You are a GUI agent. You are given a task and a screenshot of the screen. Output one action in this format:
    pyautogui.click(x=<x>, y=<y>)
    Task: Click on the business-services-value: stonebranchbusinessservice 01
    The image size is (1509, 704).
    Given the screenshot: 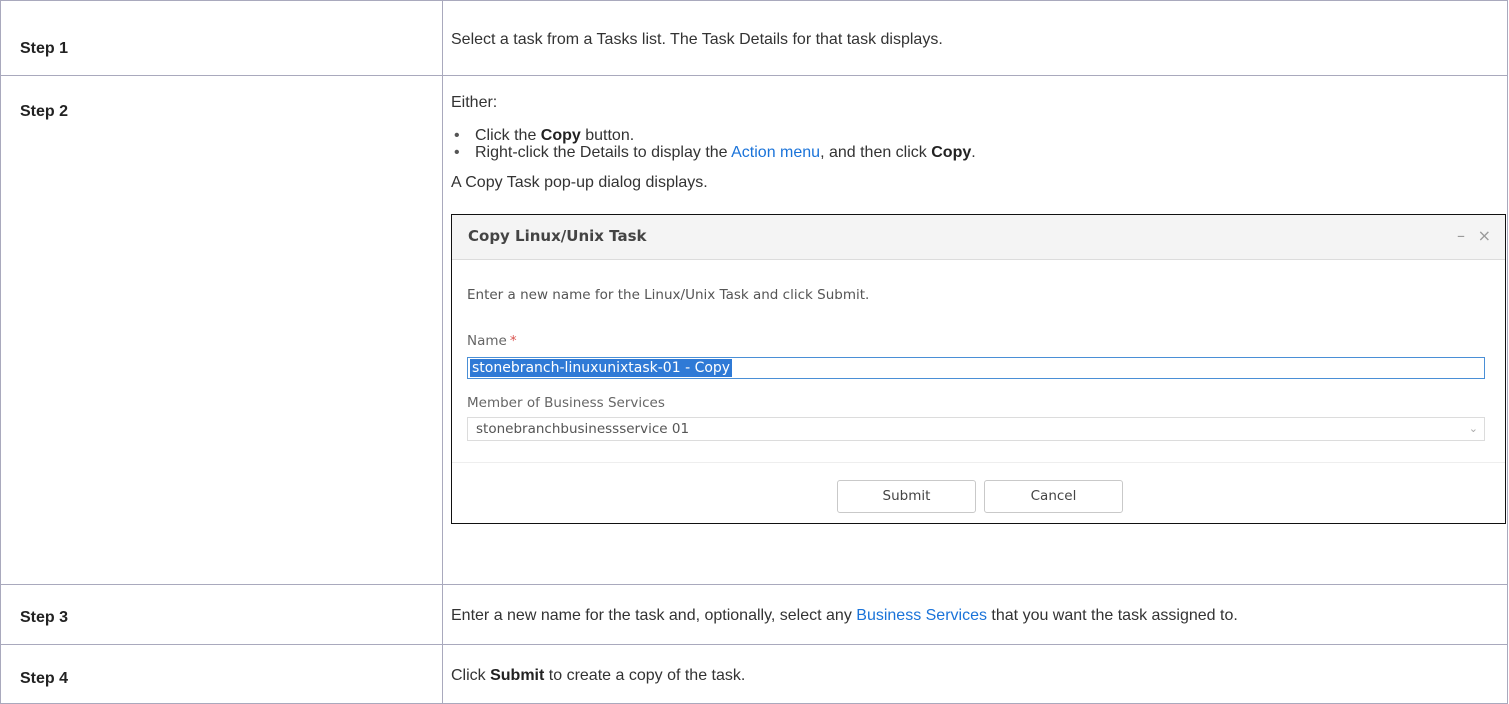 What is the action you would take?
    pyautogui.click(x=583, y=429)
    